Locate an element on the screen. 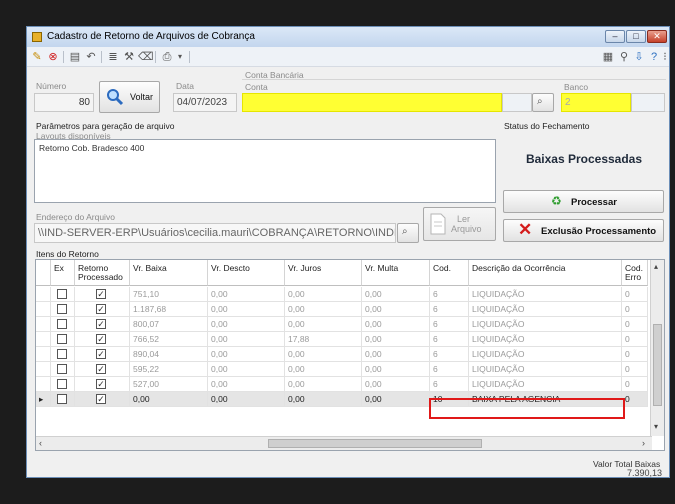  column-header: Cod. Erro is located at coordinates (635, 273).